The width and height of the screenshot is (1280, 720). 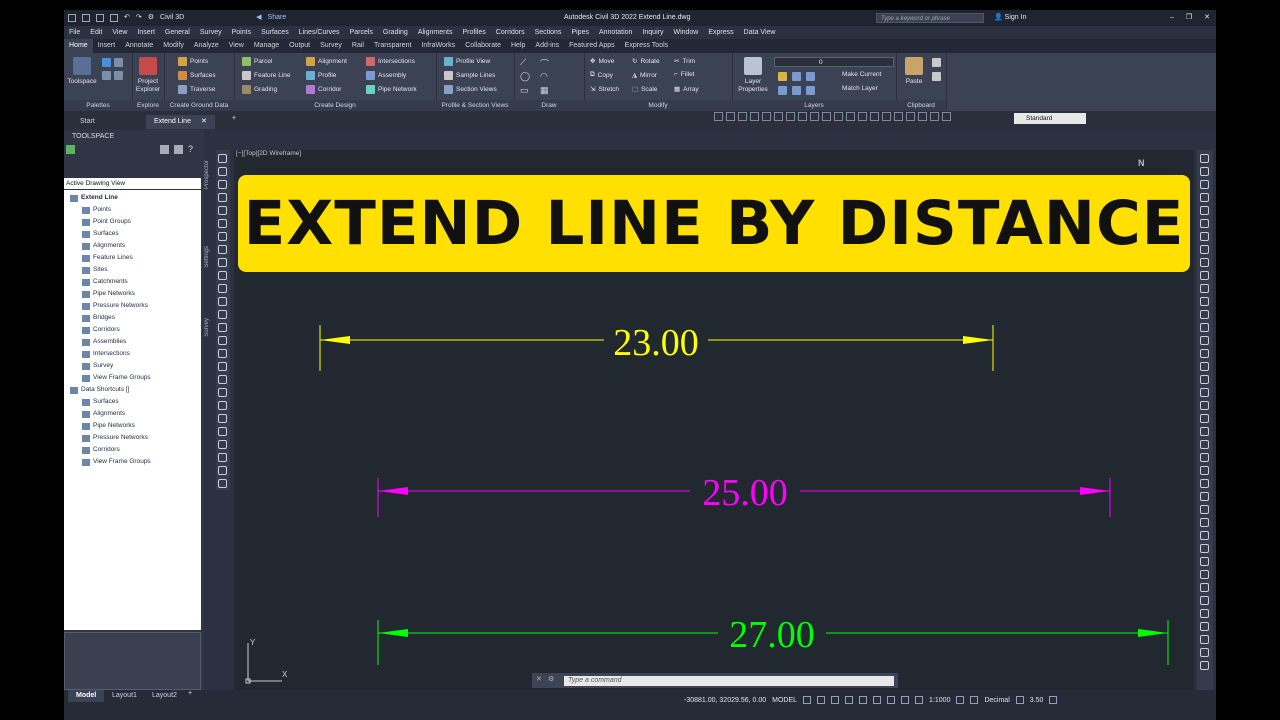 I want to click on menu-file: File, so click(x=74, y=32).